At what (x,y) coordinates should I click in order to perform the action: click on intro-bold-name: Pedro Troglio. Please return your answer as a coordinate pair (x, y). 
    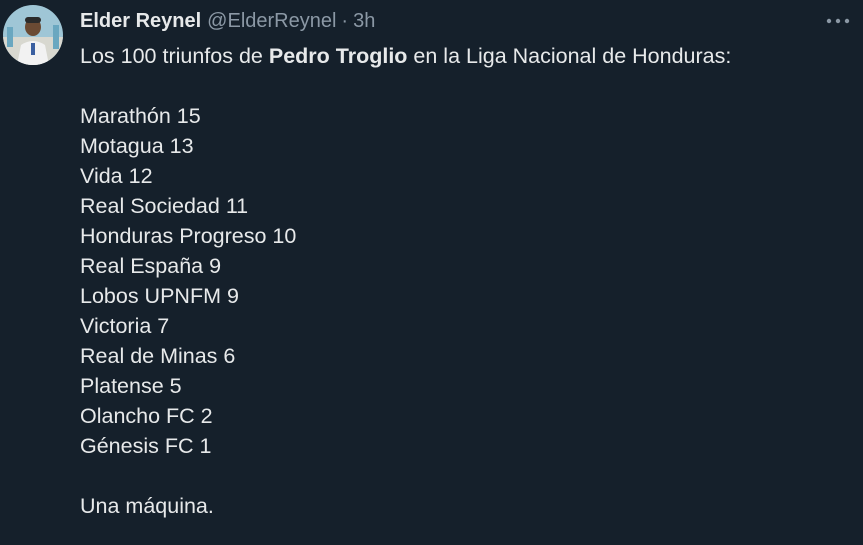
    Looking at the image, I should click on (338, 56).